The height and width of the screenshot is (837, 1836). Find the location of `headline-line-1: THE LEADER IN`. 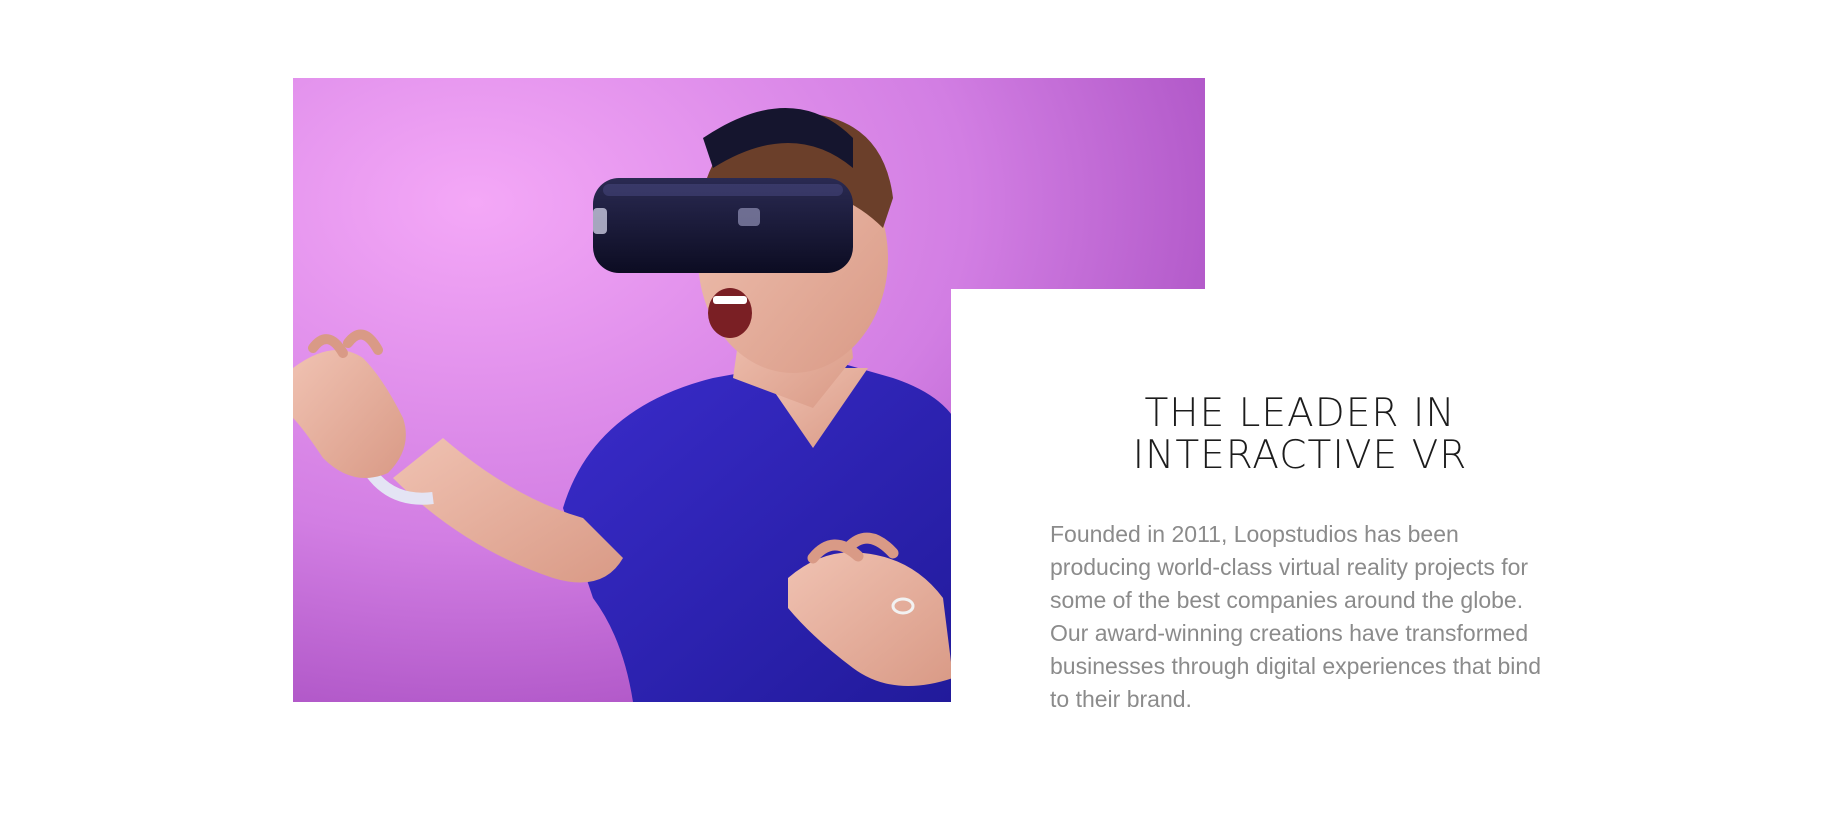

headline-line-1: THE LEADER IN is located at coordinates (1300, 413).